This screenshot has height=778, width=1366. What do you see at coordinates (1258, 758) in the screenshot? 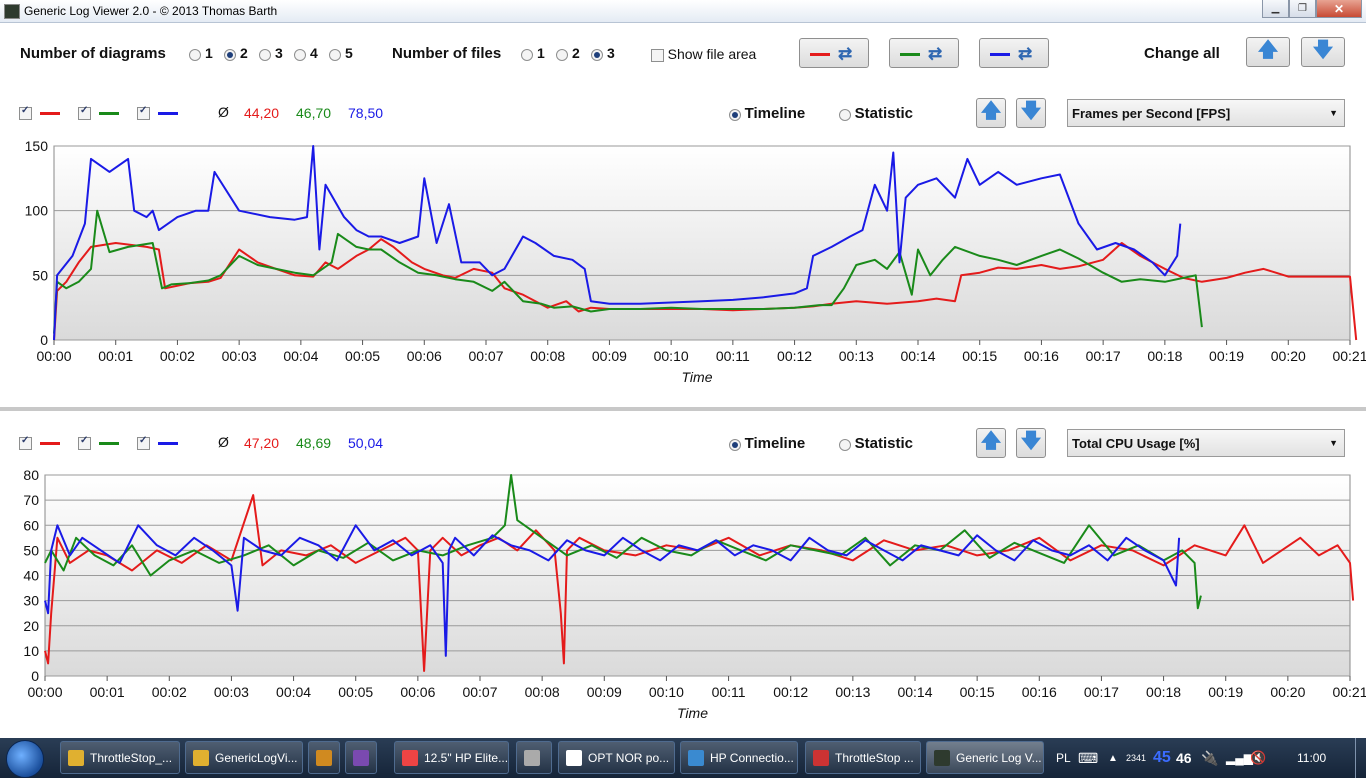
I see `volume-muted-icon: 🔇` at bounding box center [1258, 758].